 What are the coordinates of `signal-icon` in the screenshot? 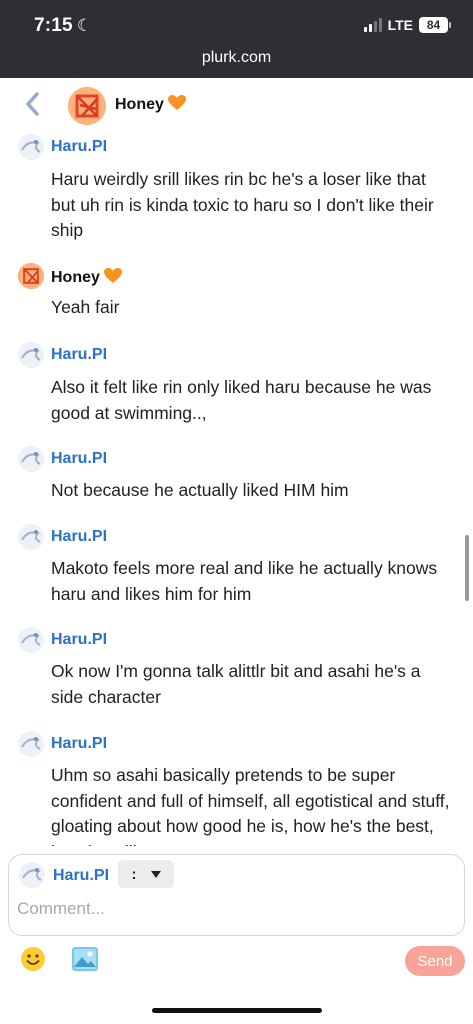 It's located at (372, 25).